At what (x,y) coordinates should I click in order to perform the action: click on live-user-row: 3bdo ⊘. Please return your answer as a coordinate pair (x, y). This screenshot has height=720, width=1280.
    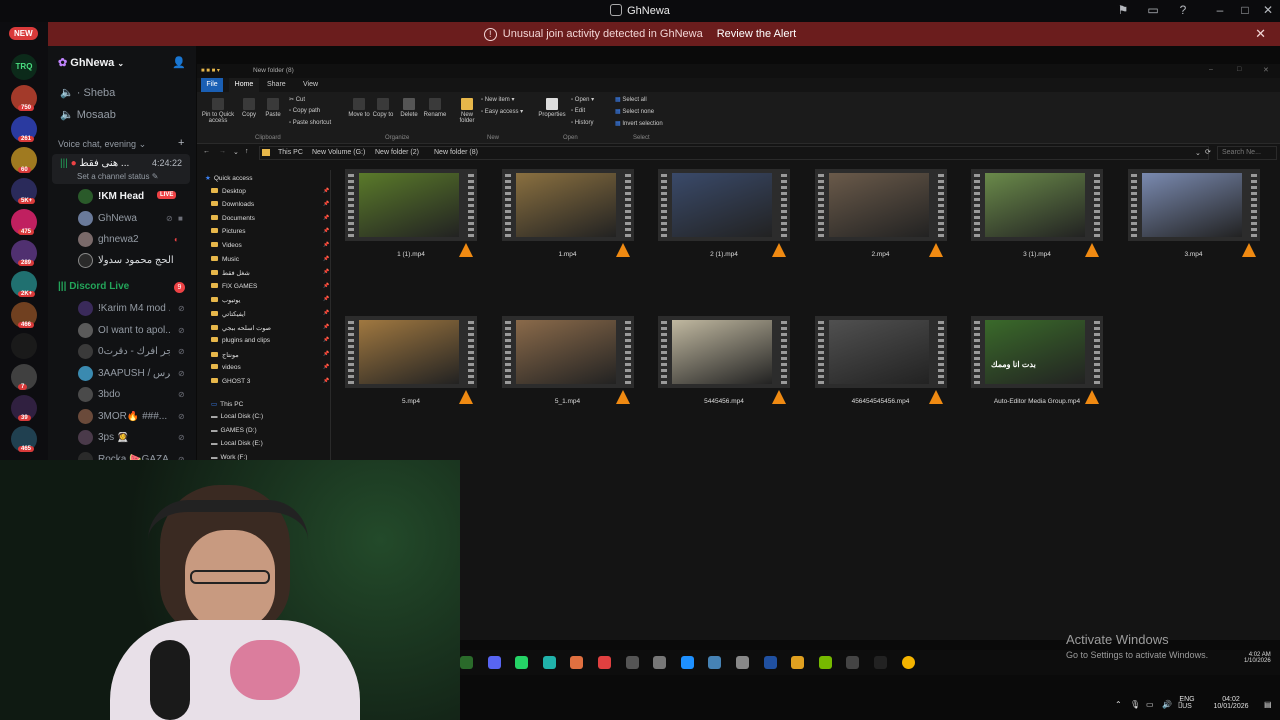
    Looking at the image, I should click on (136, 394).